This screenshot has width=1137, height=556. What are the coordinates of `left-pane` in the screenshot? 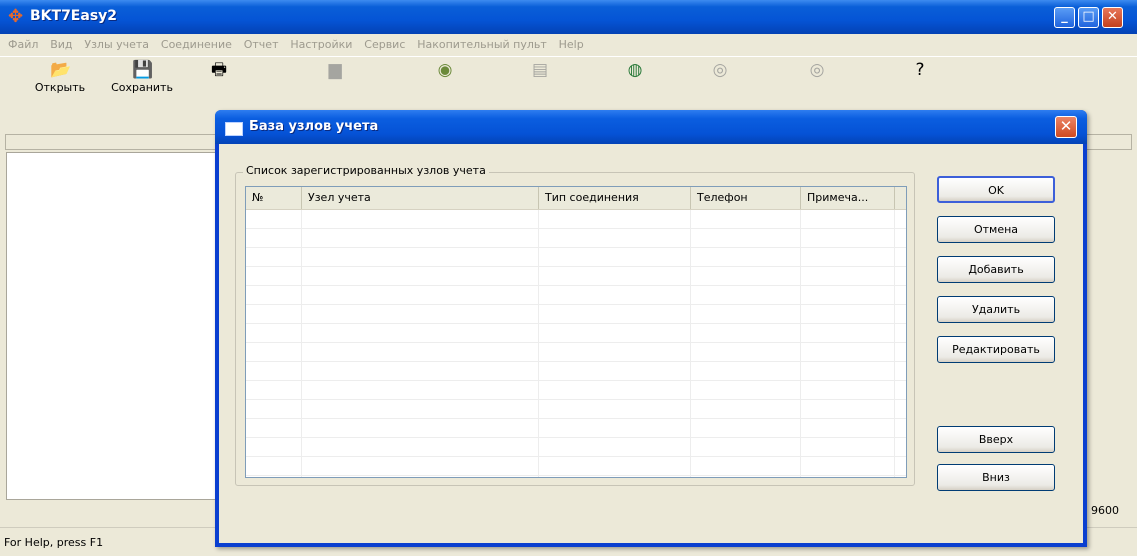 It's located at (113, 326).